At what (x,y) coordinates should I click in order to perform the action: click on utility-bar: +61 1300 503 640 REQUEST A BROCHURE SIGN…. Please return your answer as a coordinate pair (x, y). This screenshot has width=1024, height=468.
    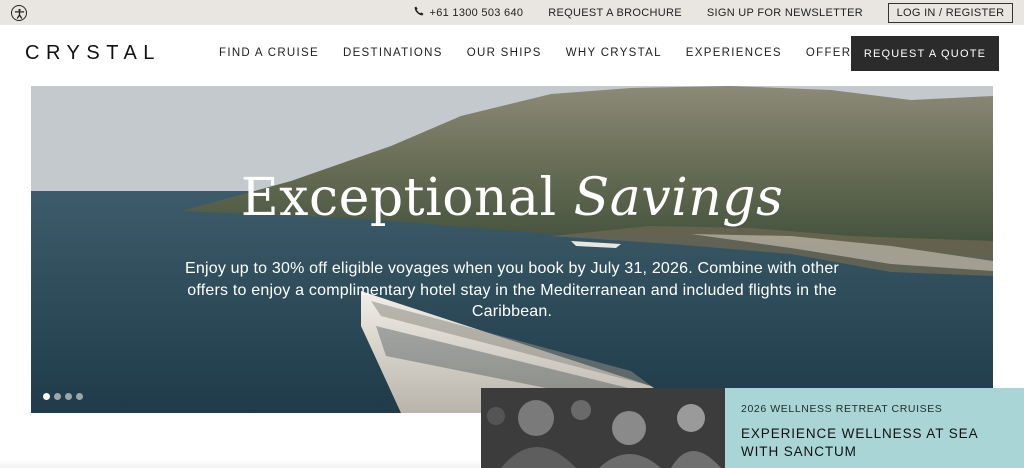
    Looking at the image, I should click on (512, 12).